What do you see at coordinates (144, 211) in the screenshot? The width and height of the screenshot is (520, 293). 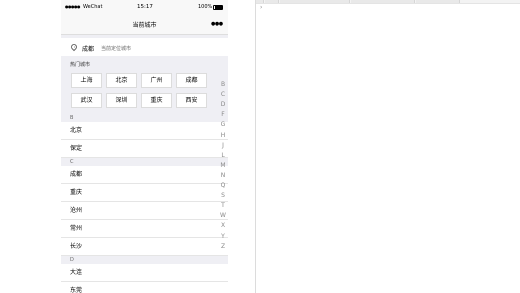 I see `city-row: 沧州` at bounding box center [144, 211].